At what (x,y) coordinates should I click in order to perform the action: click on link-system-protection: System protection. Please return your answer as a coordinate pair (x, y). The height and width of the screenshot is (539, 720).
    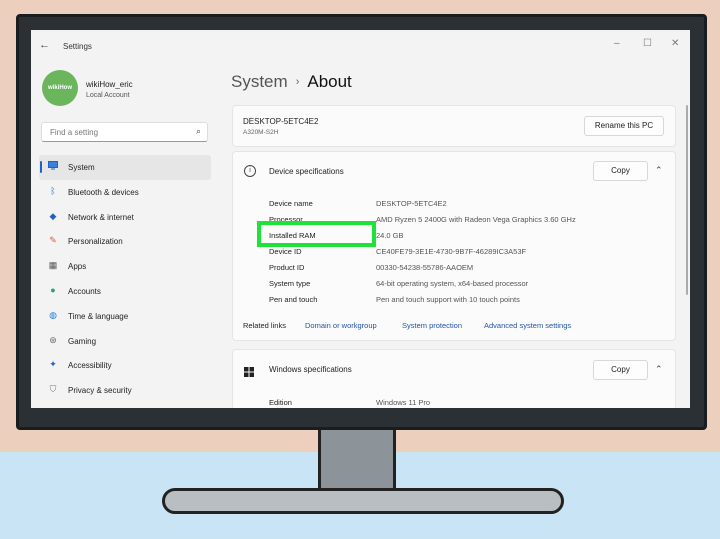
    Looking at the image, I should click on (432, 325).